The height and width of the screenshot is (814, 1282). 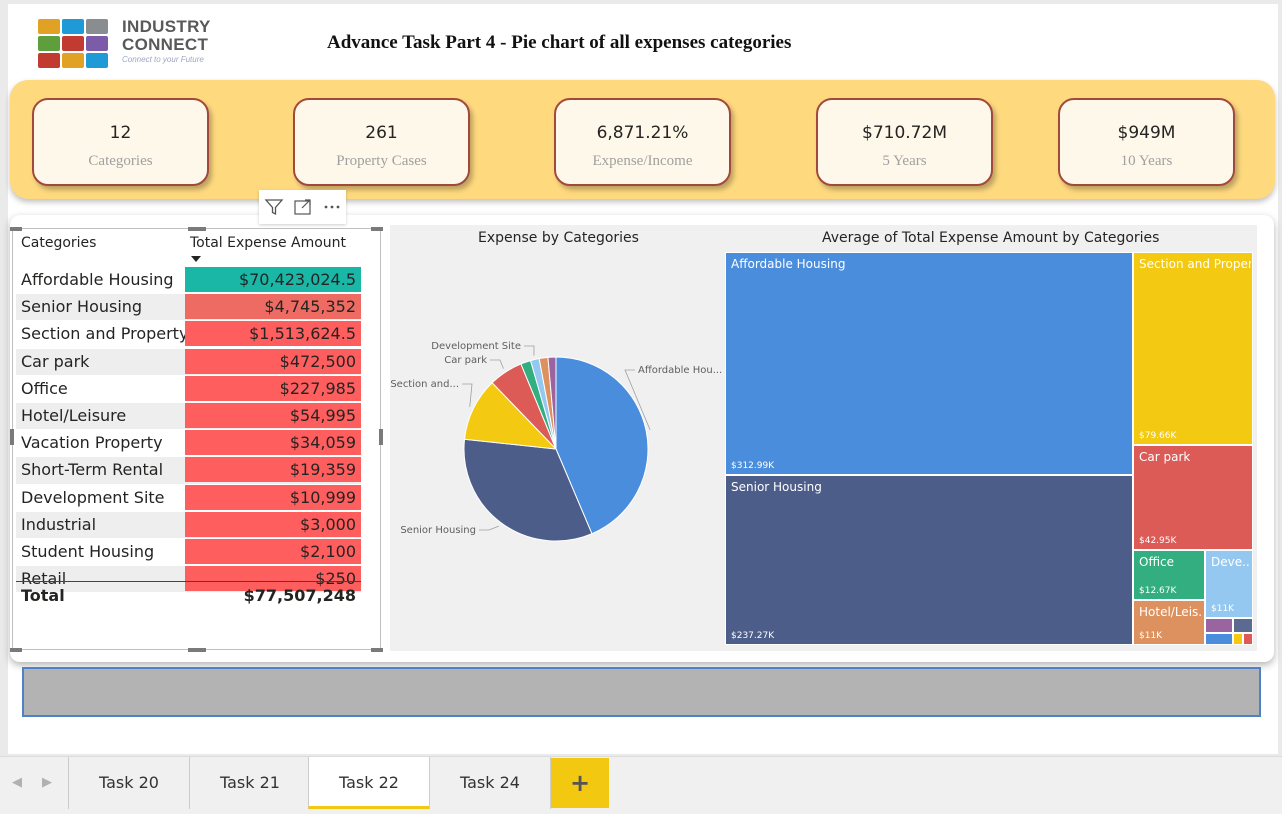 I want to click on resize-handle-top-right, so click(x=377, y=229).